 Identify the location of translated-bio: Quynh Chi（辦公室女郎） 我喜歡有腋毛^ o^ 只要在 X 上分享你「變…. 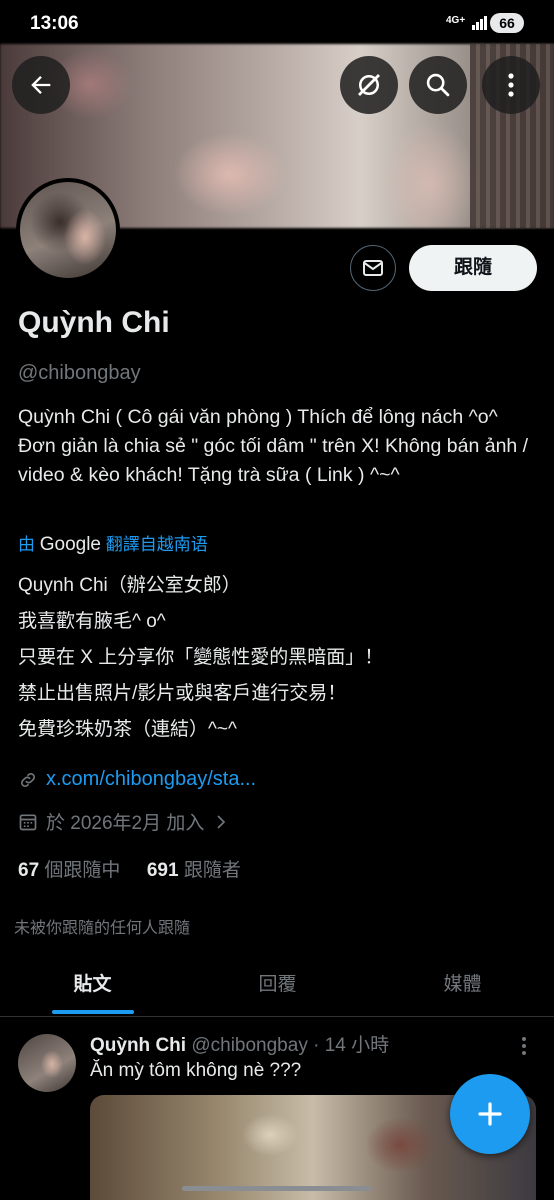
(200, 658).